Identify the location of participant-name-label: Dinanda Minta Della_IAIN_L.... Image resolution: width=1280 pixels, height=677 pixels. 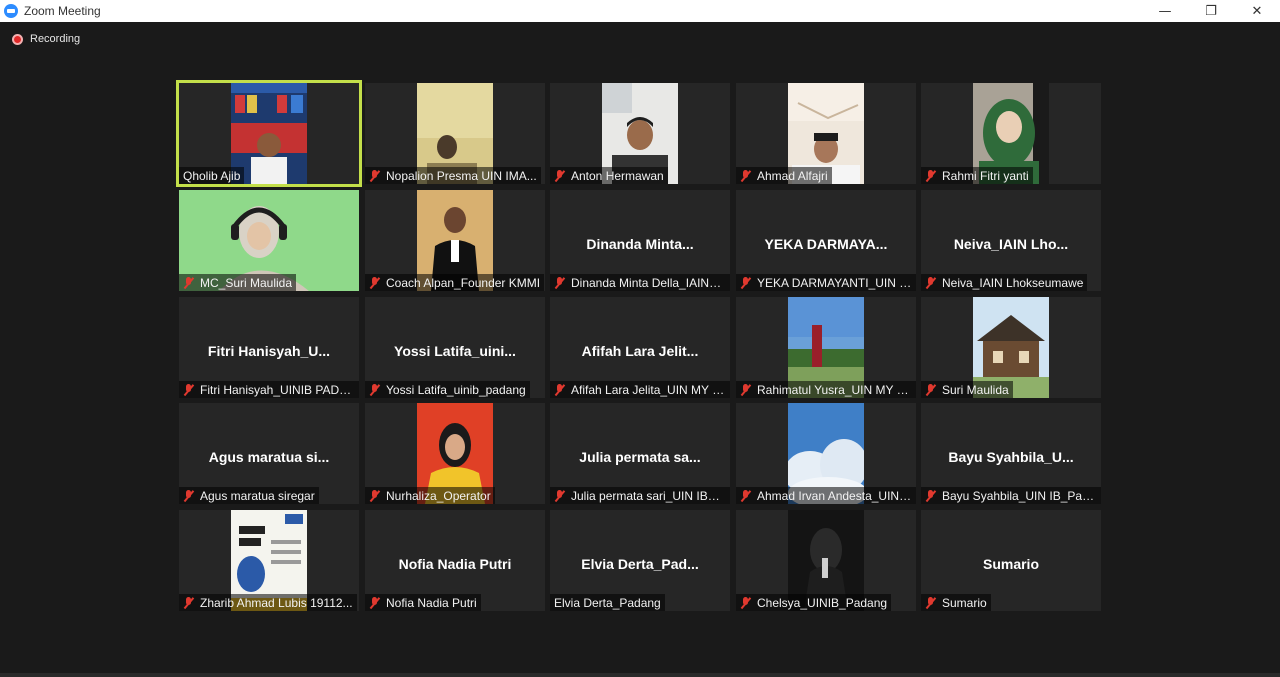
(640, 282).